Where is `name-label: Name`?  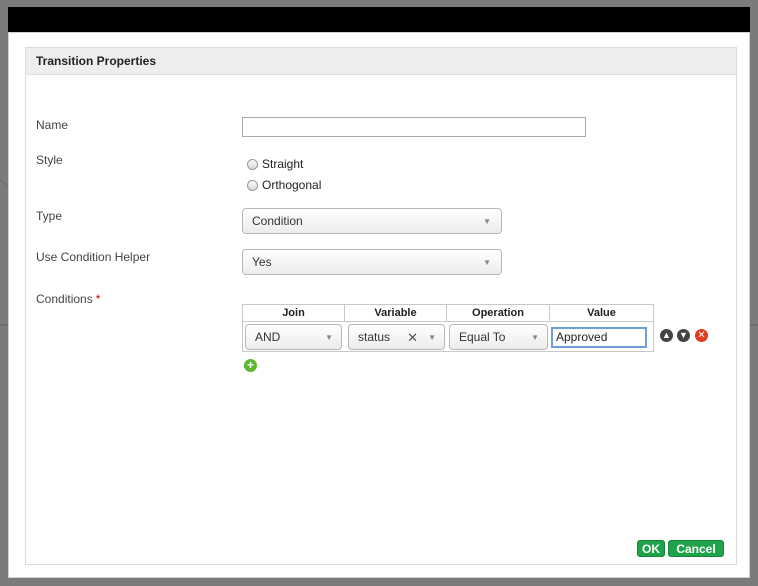 name-label: Name is located at coordinates (52, 125).